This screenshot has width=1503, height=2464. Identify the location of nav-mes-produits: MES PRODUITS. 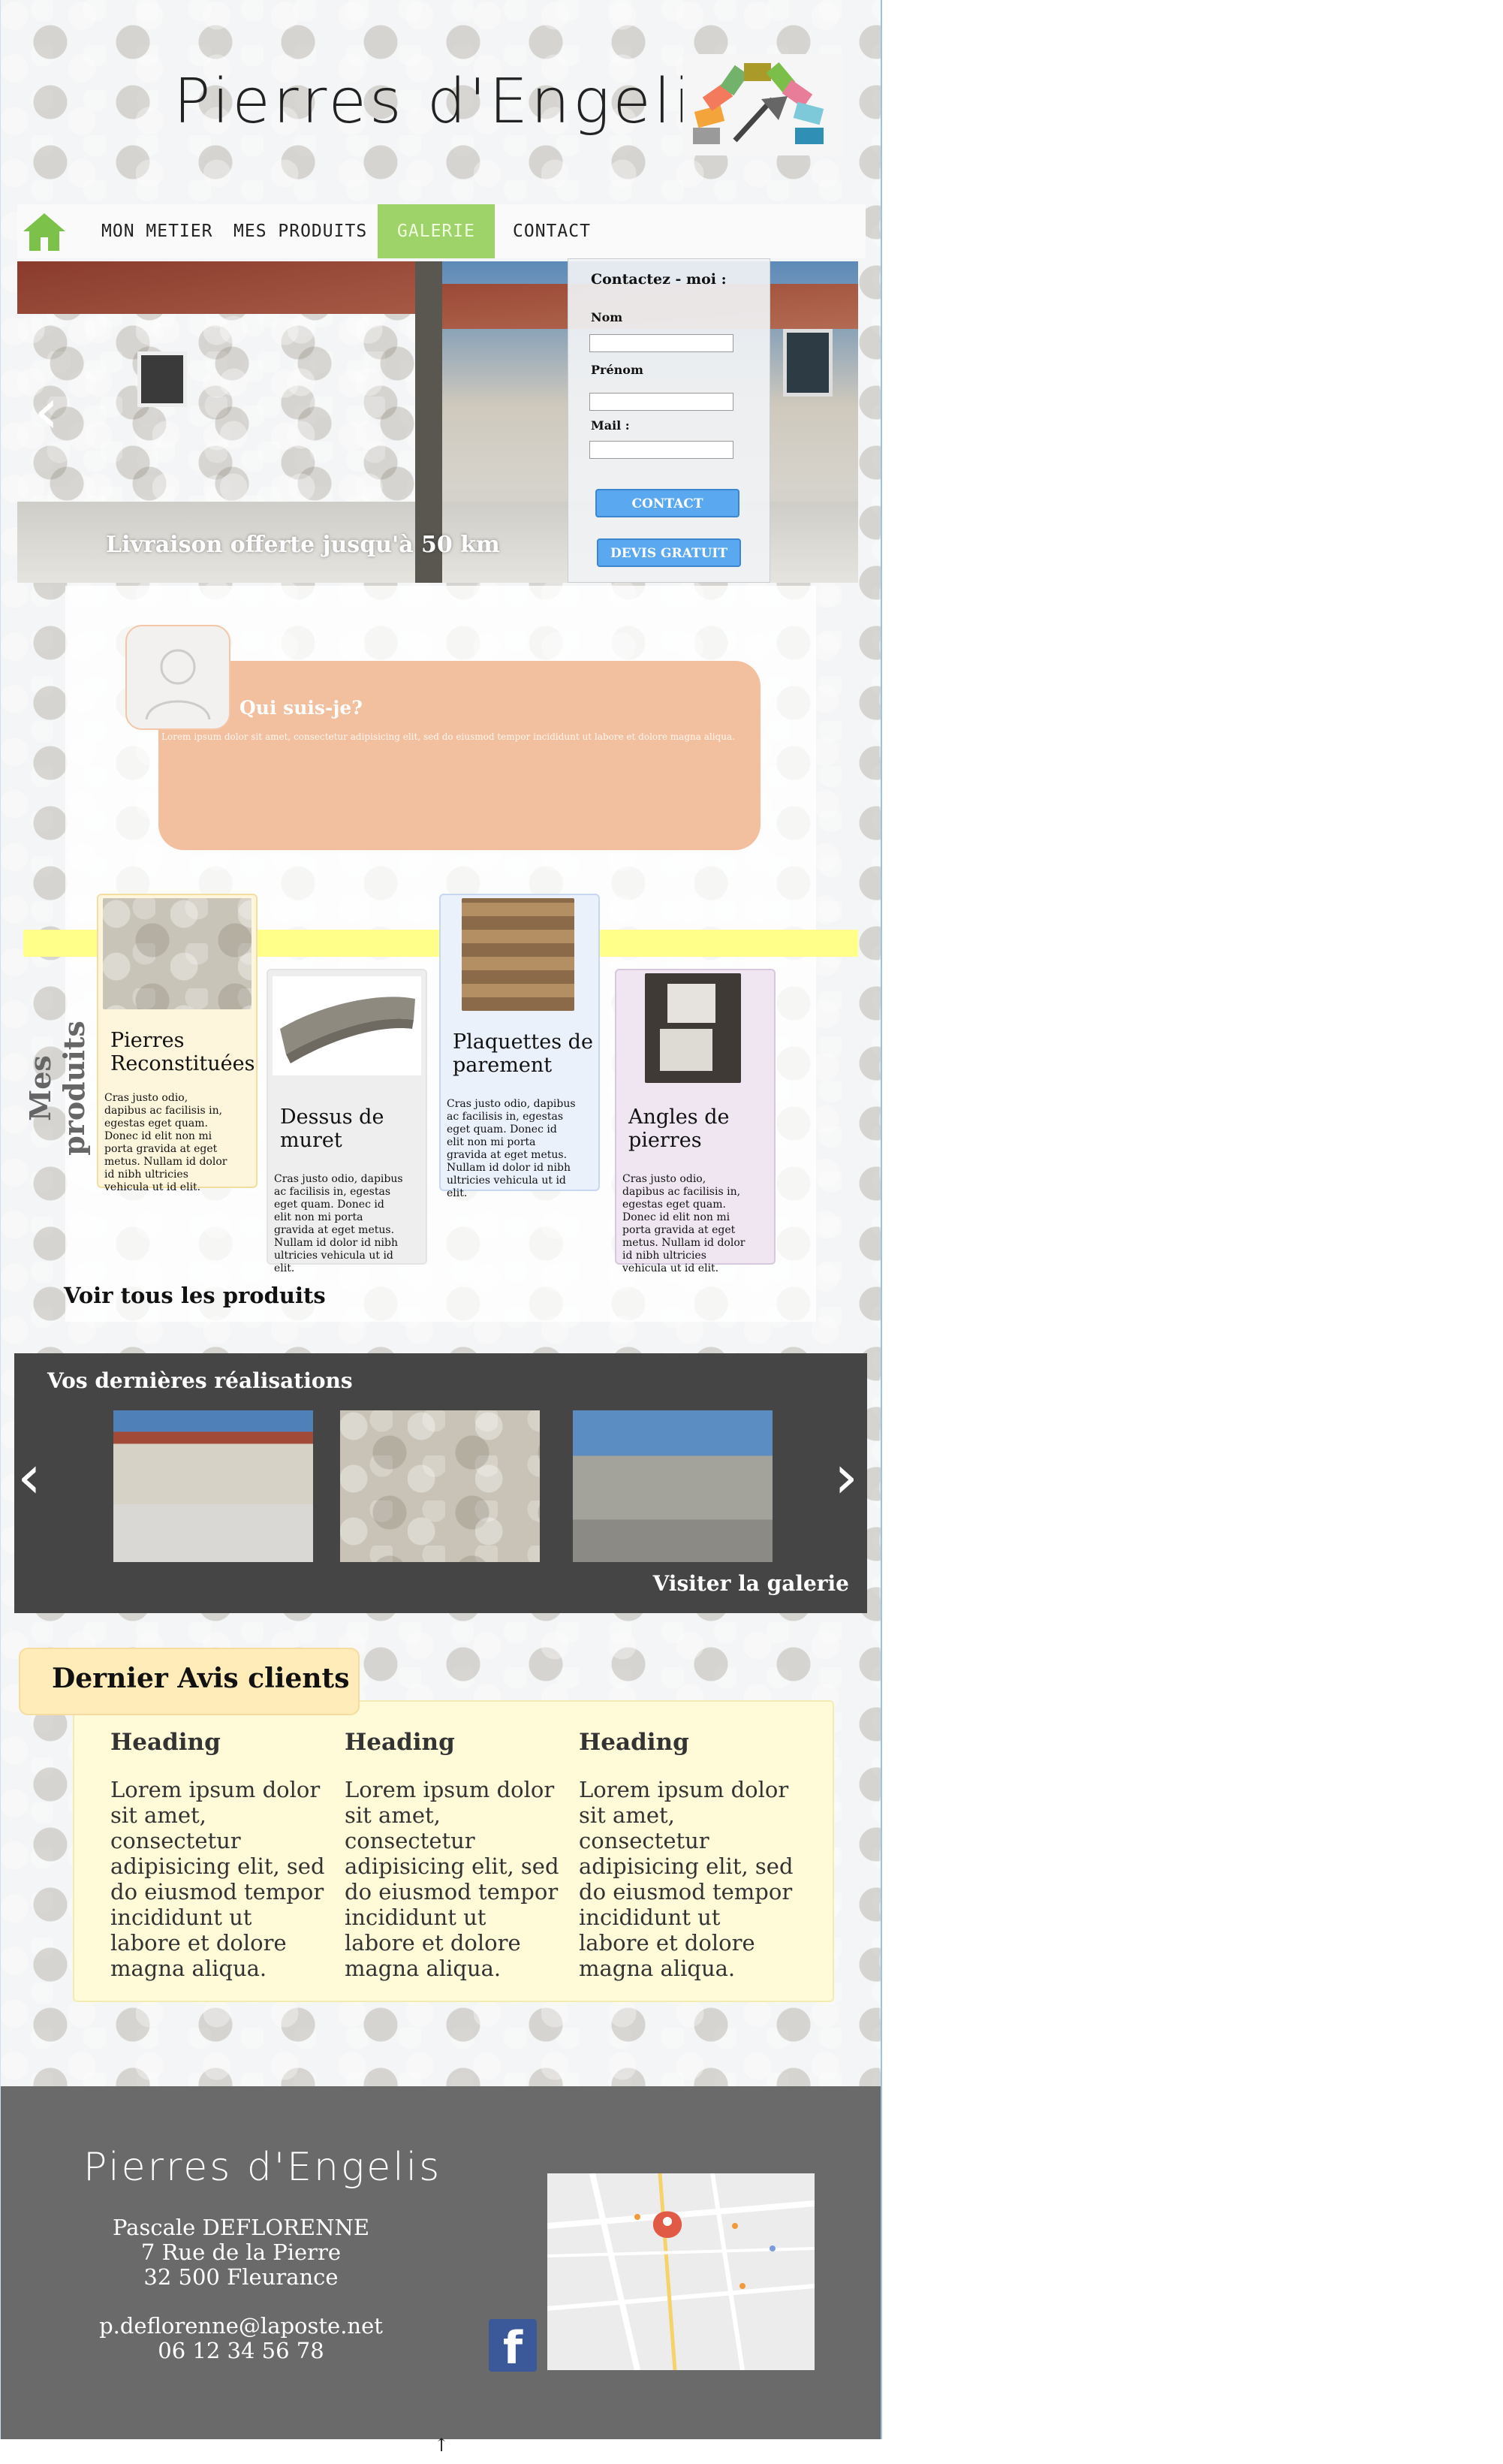
(300, 231).